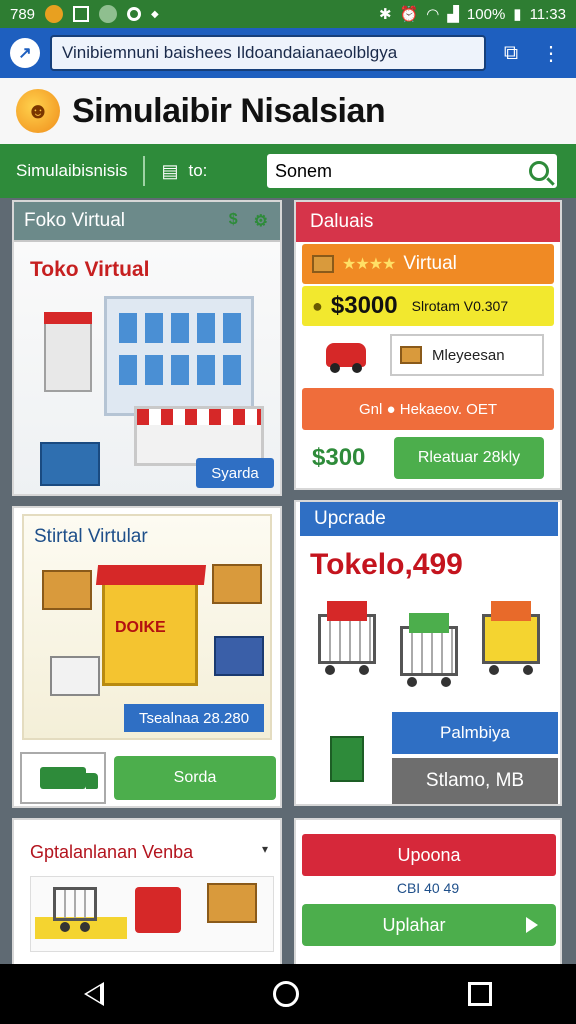 The height and width of the screenshot is (1024, 576). I want to click on status-time-left: 789, so click(23, 14).